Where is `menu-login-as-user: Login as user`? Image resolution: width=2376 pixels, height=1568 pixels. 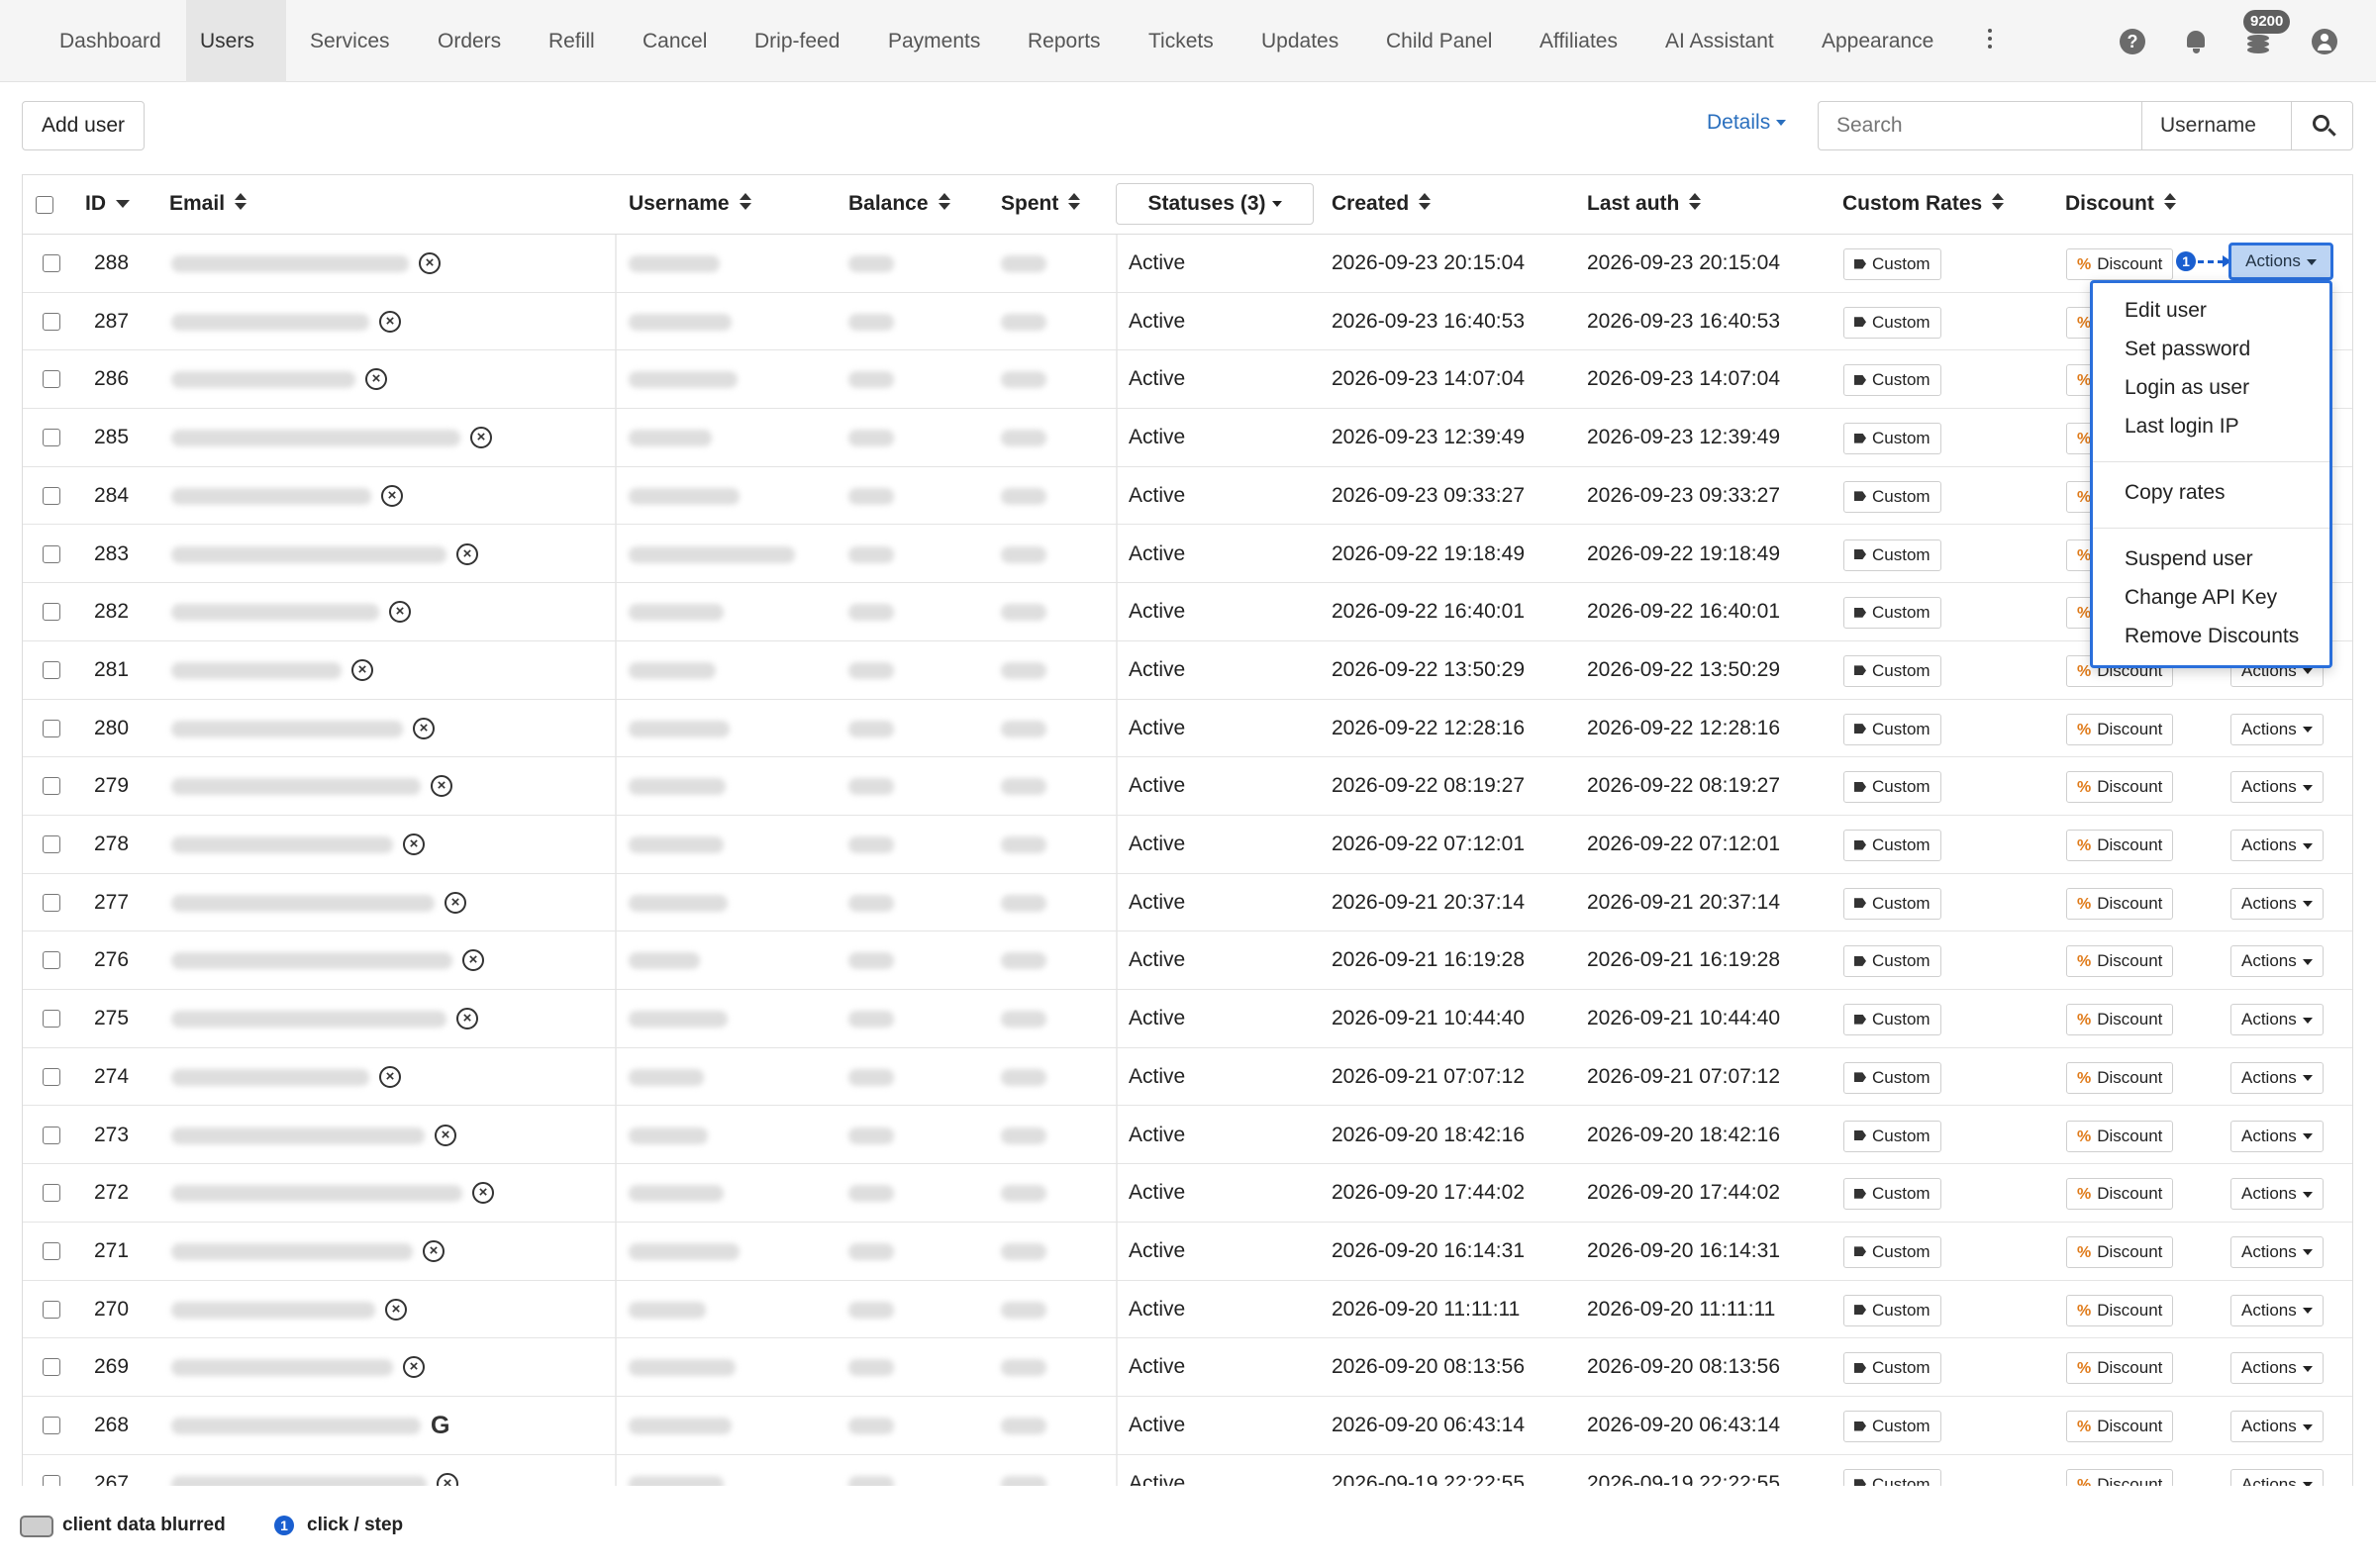
menu-login-as-user: Login as user is located at coordinates (2187, 388).